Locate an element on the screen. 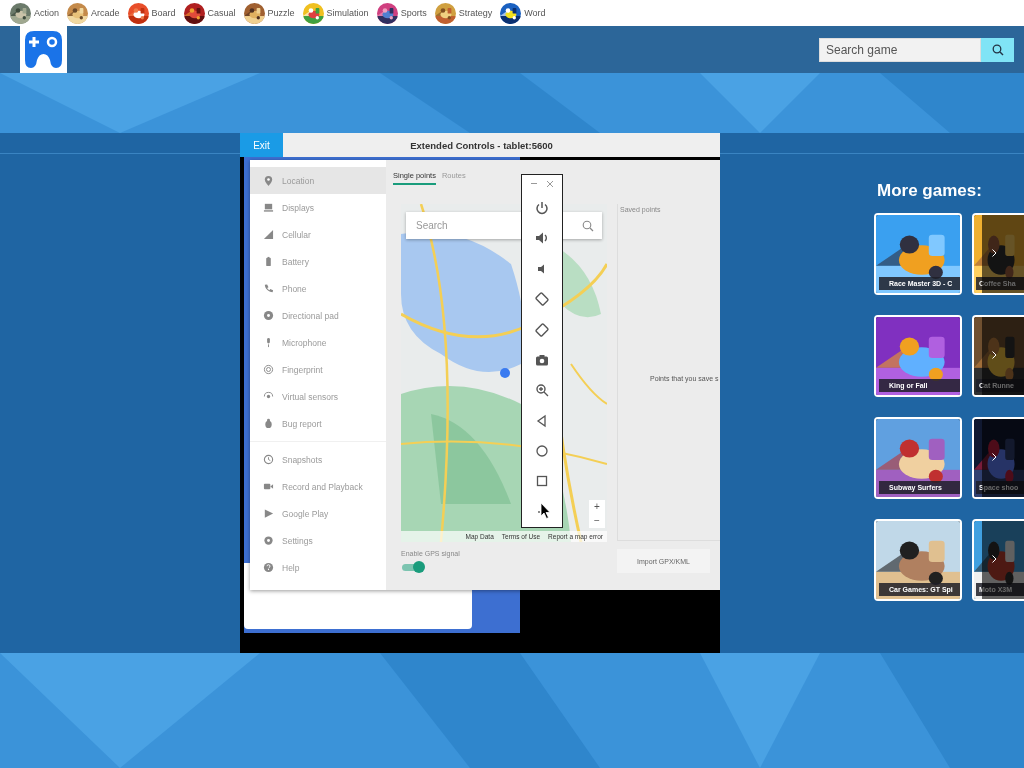 Image resolution: width=1024 pixels, height=768 pixels. category-link: Word is located at coordinates (525, 13).